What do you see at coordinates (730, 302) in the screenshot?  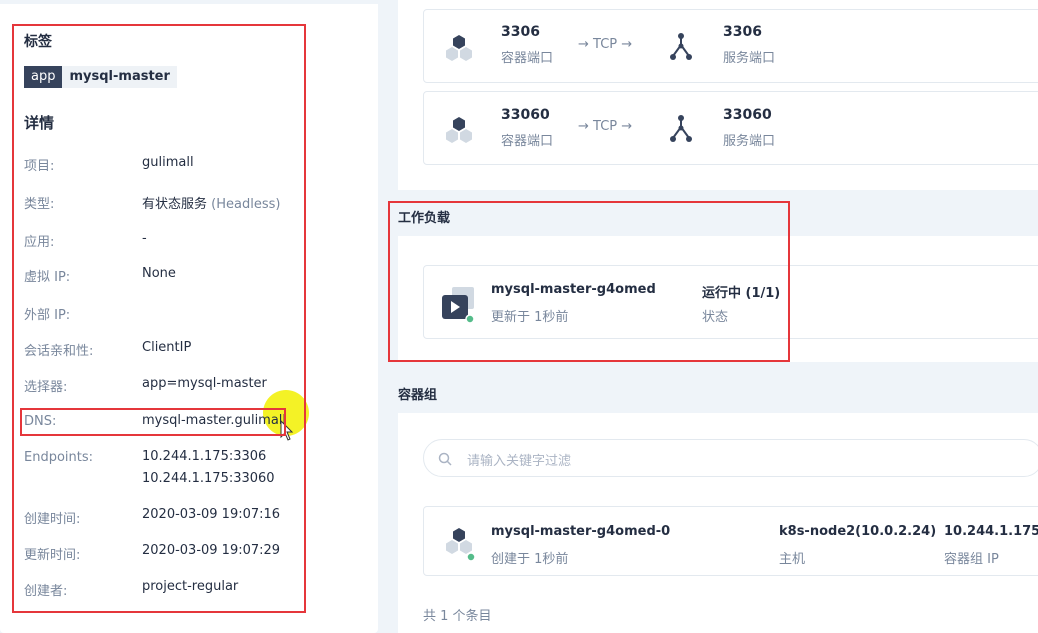 I see `workload-item: mysql-master-g4omed 更新于 1秒前 运行中 (1/1) 状态` at bounding box center [730, 302].